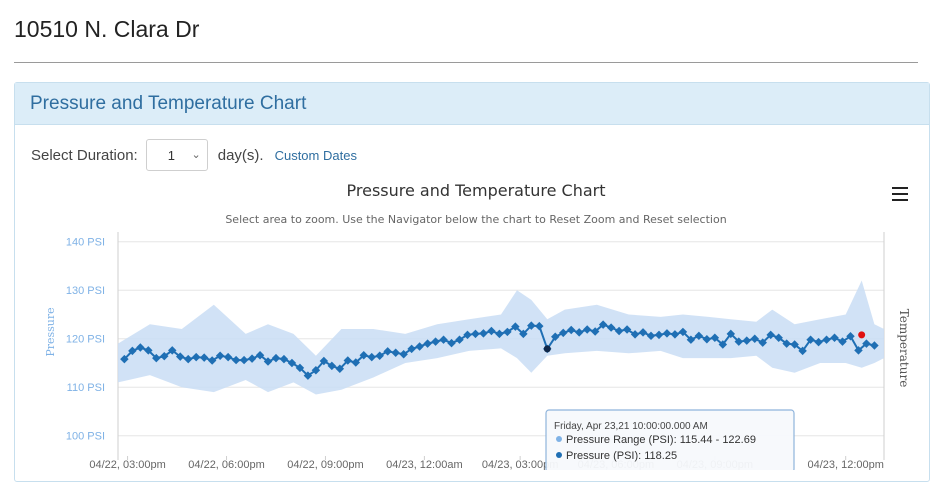  I want to click on x-tick-label: 04/23, 12:00am, so click(424, 464).